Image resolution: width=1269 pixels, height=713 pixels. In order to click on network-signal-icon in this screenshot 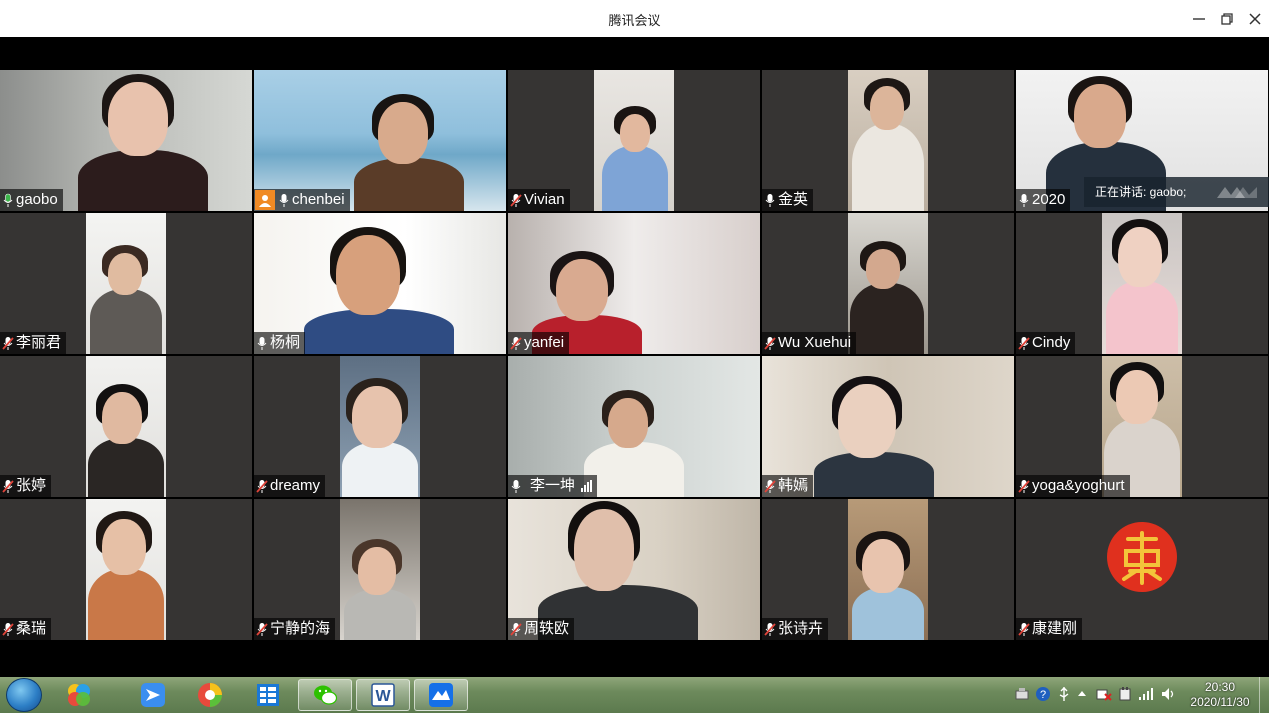, I will do `click(587, 486)`.